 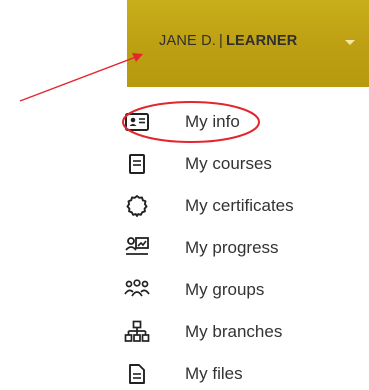 I want to click on file-icon, so click(x=137, y=374).